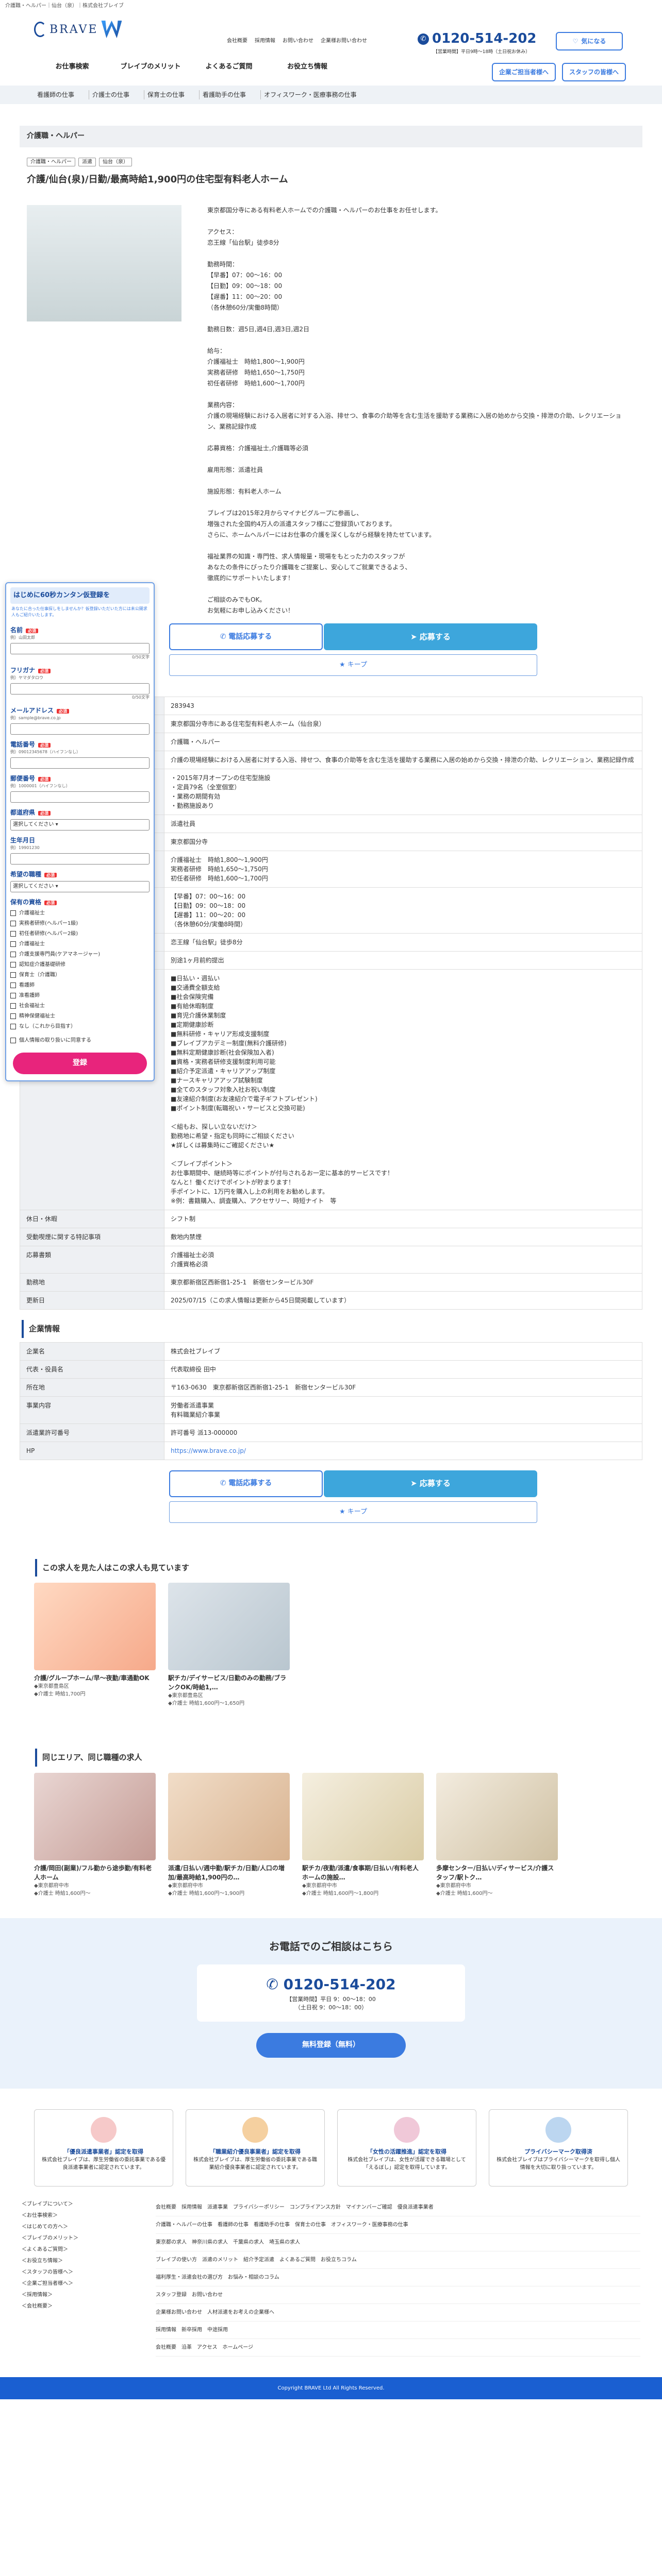  What do you see at coordinates (398, 2330) in the screenshot?
I see `footer-link-row: 採用情報 新卒採用 中途採用` at bounding box center [398, 2330].